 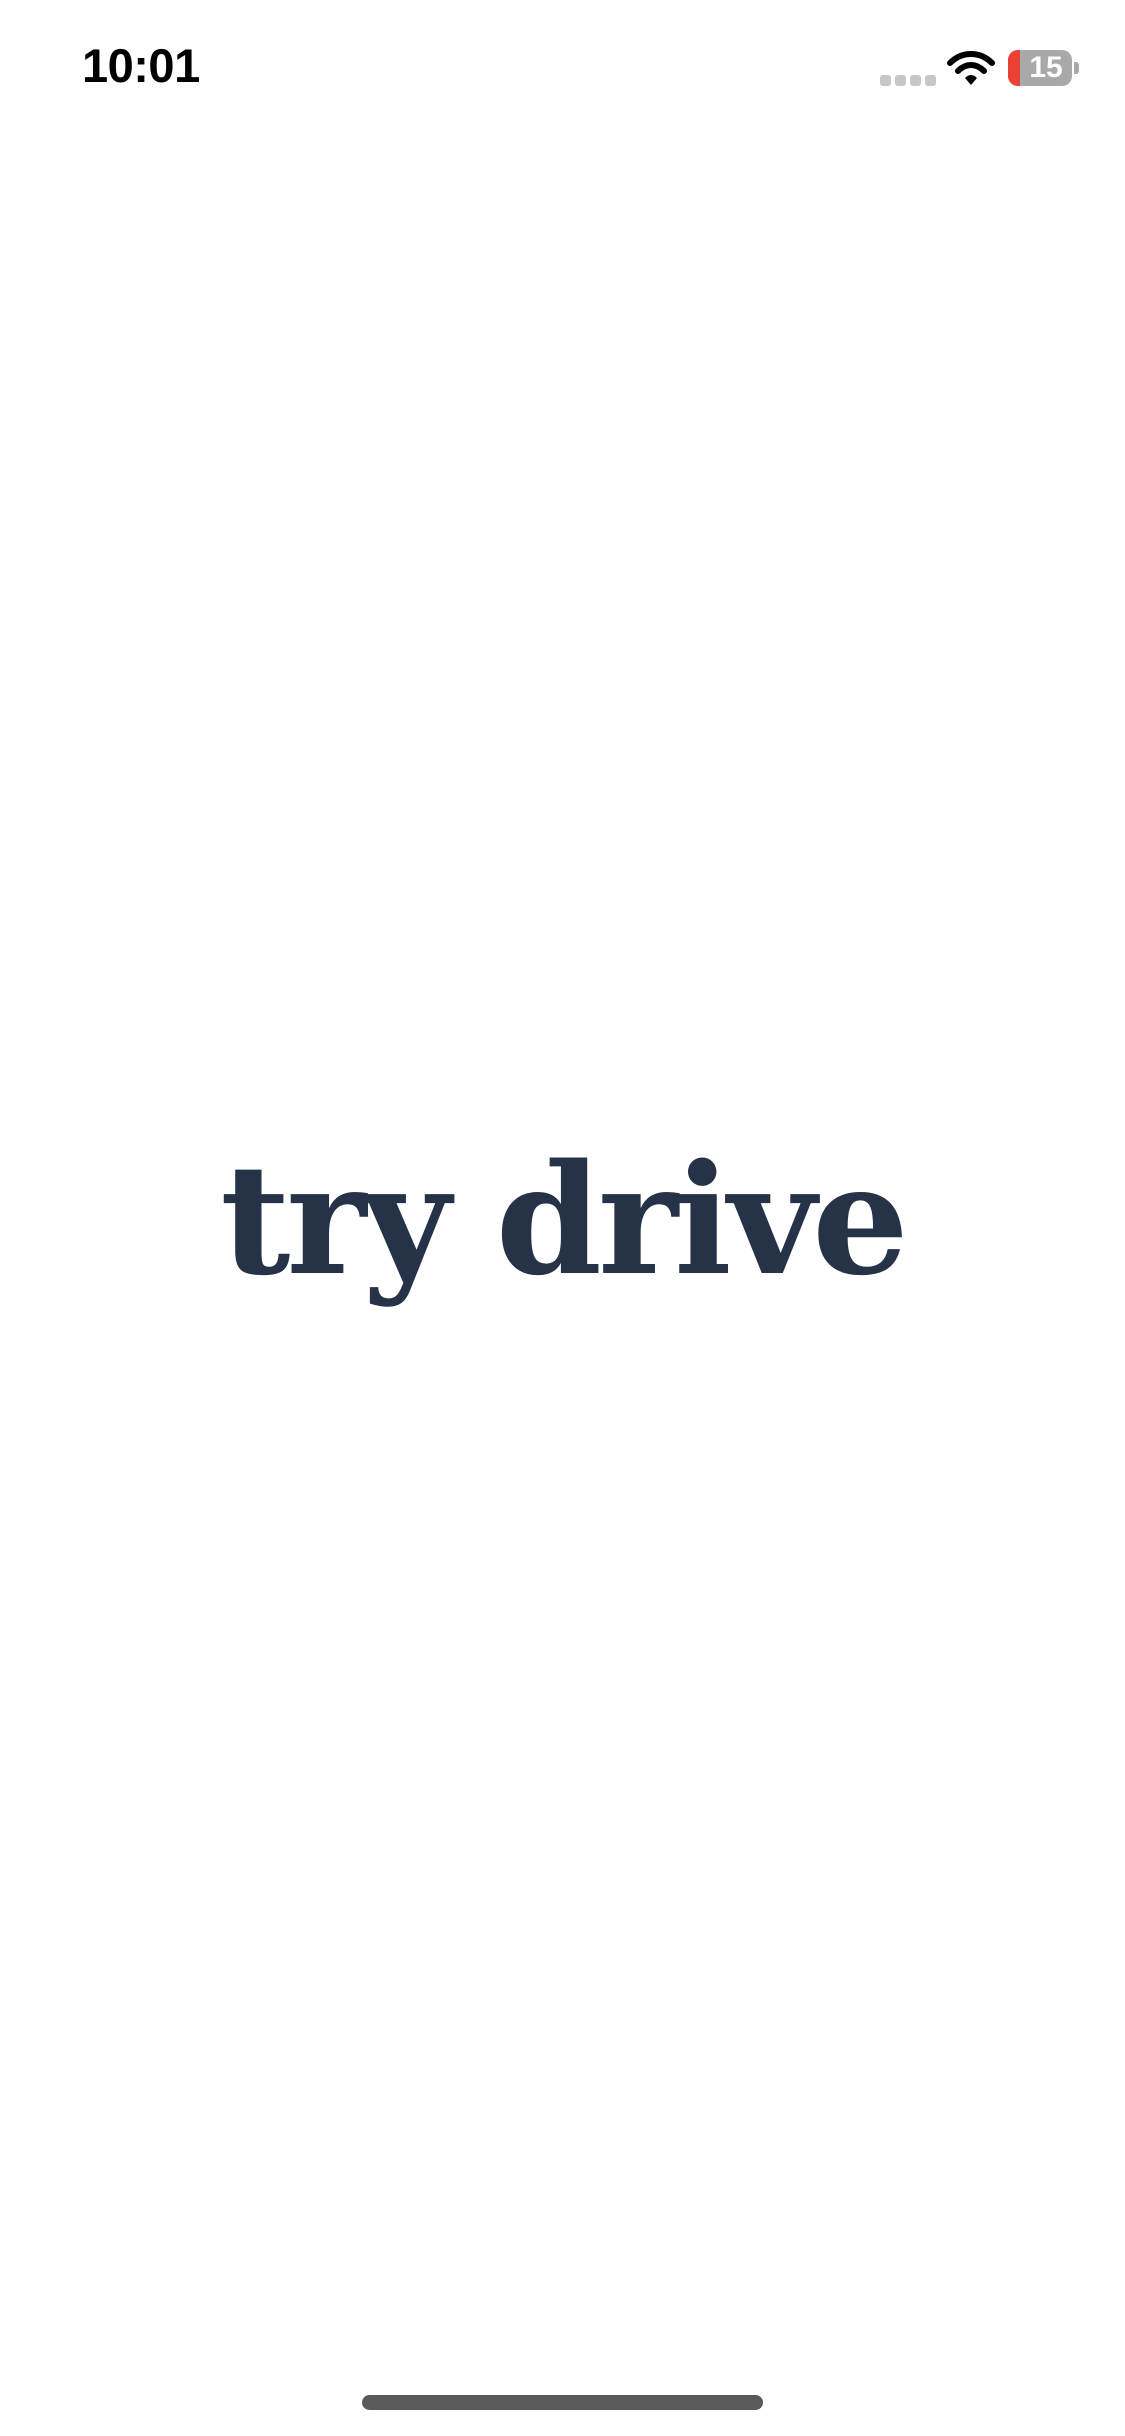 I want to click on app-logo-wordmark: try drive, so click(x=564, y=1219).